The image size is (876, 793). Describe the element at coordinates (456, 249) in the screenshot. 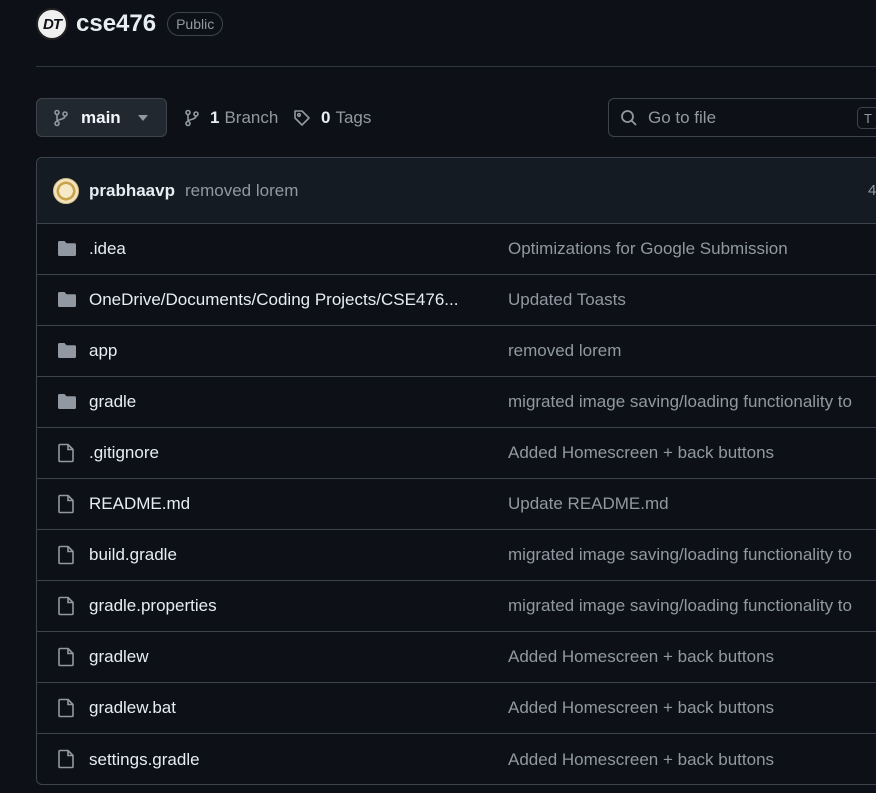

I see `file-row: .idea Optimizations for Google Submission` at that location.